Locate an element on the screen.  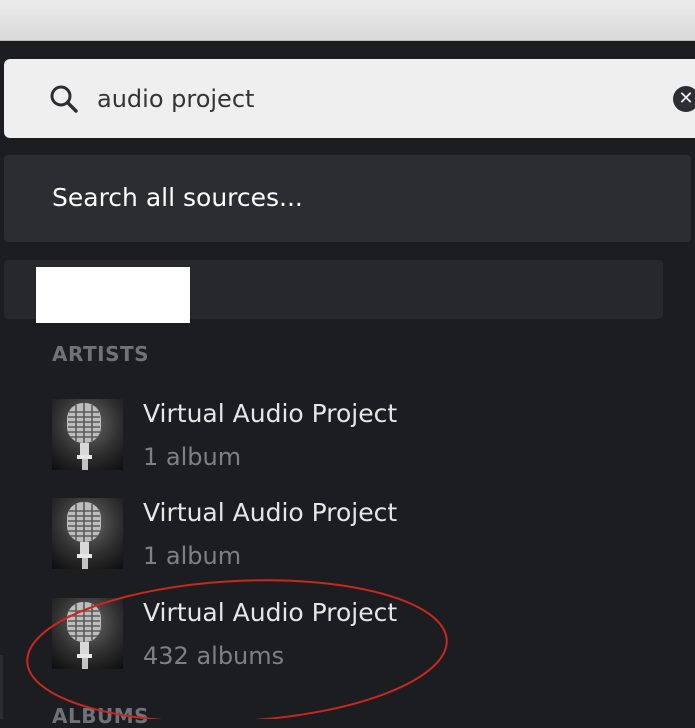
artist-album-count: 432 albums is located at coordinates (214, 656).